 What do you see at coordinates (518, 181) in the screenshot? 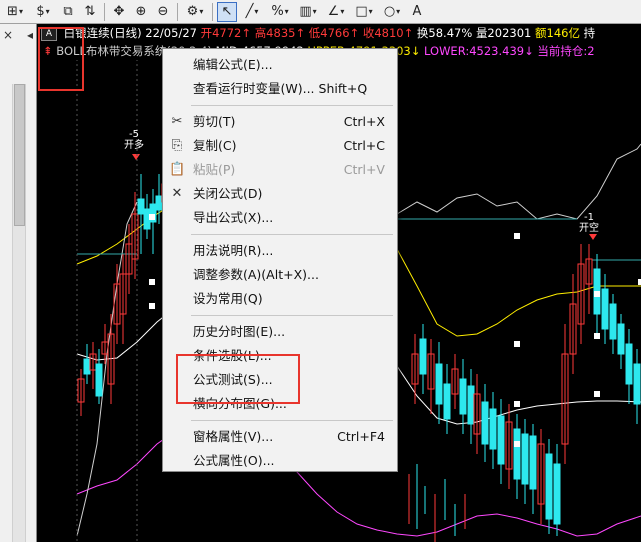
I see `position-line` at bounding box center [518, 181].